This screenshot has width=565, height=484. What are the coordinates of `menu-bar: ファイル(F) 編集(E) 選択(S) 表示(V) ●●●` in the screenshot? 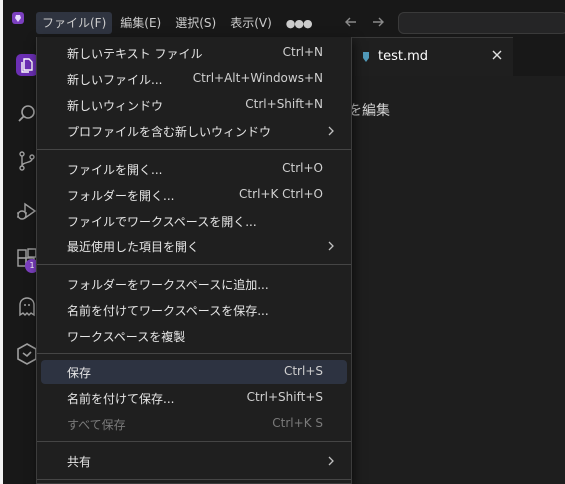 It's located at (177, 23).